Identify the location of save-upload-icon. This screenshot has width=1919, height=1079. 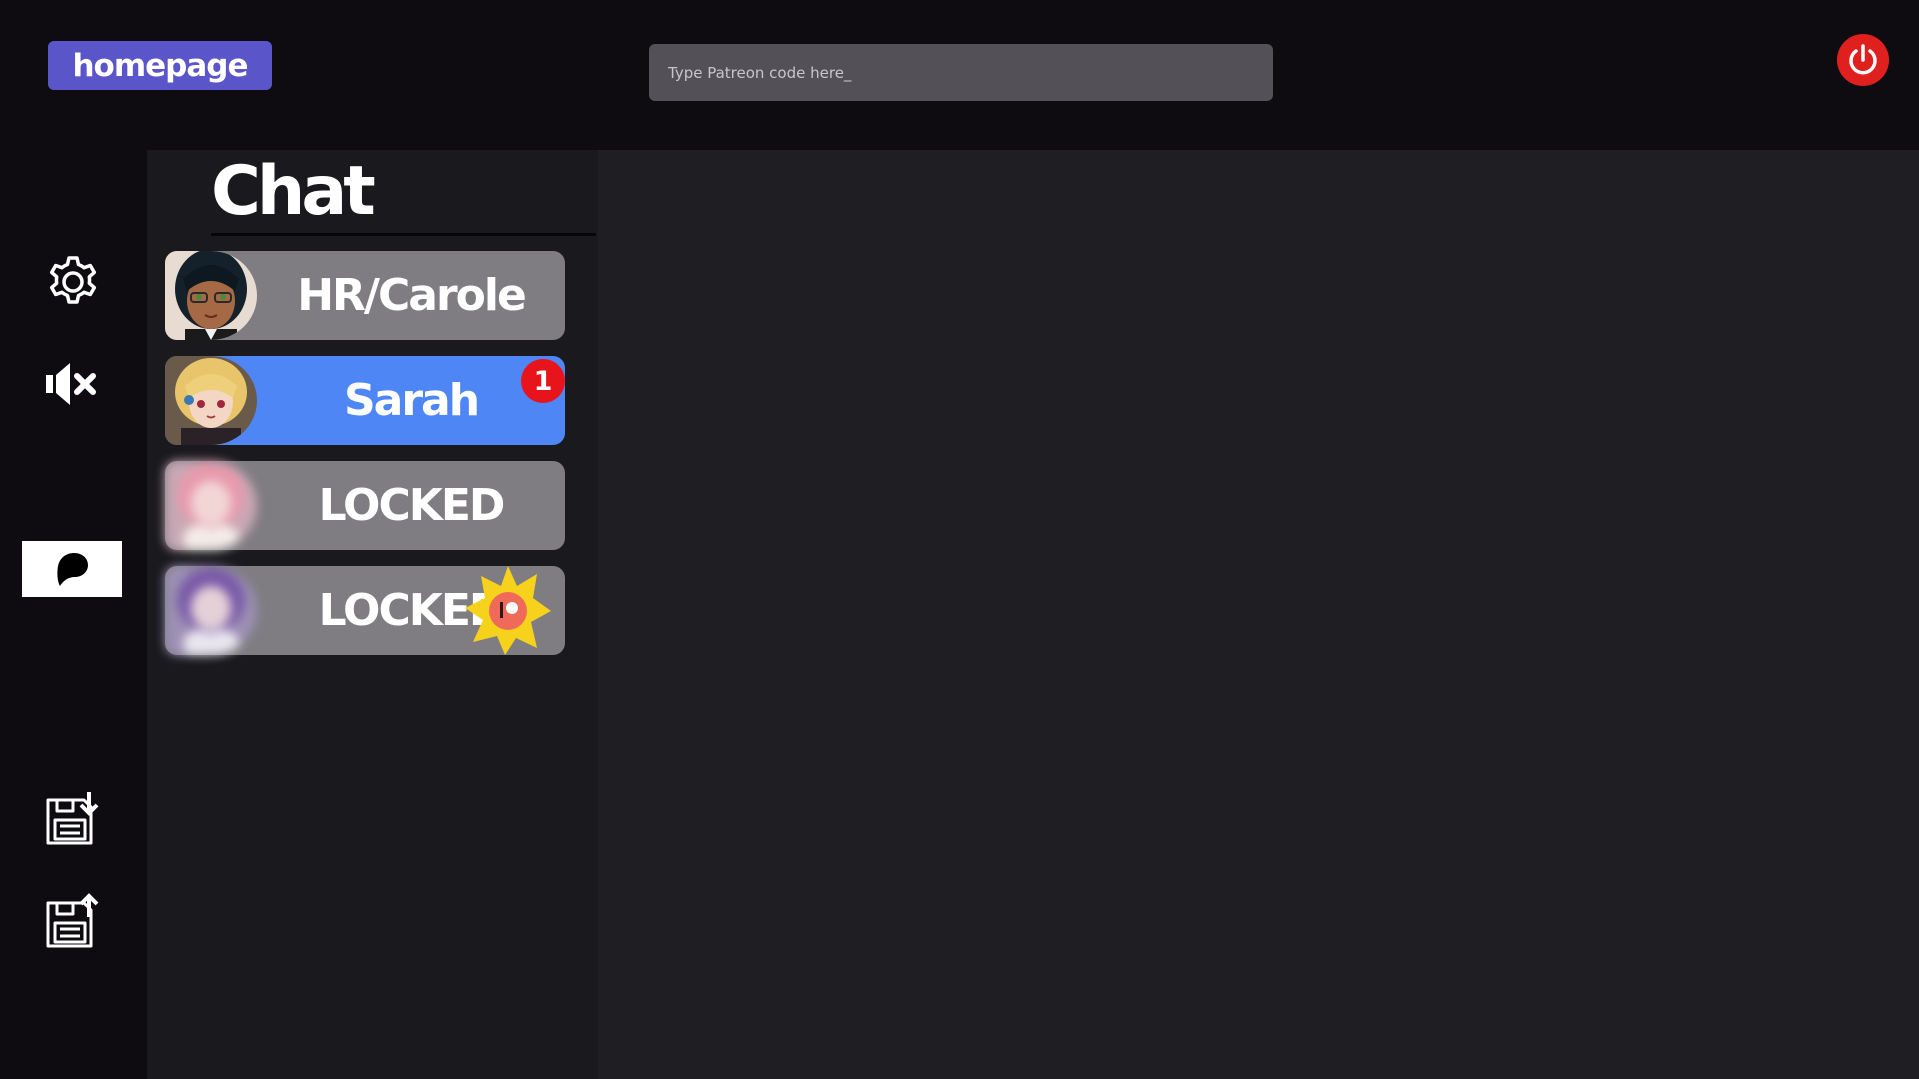
(72, 920).